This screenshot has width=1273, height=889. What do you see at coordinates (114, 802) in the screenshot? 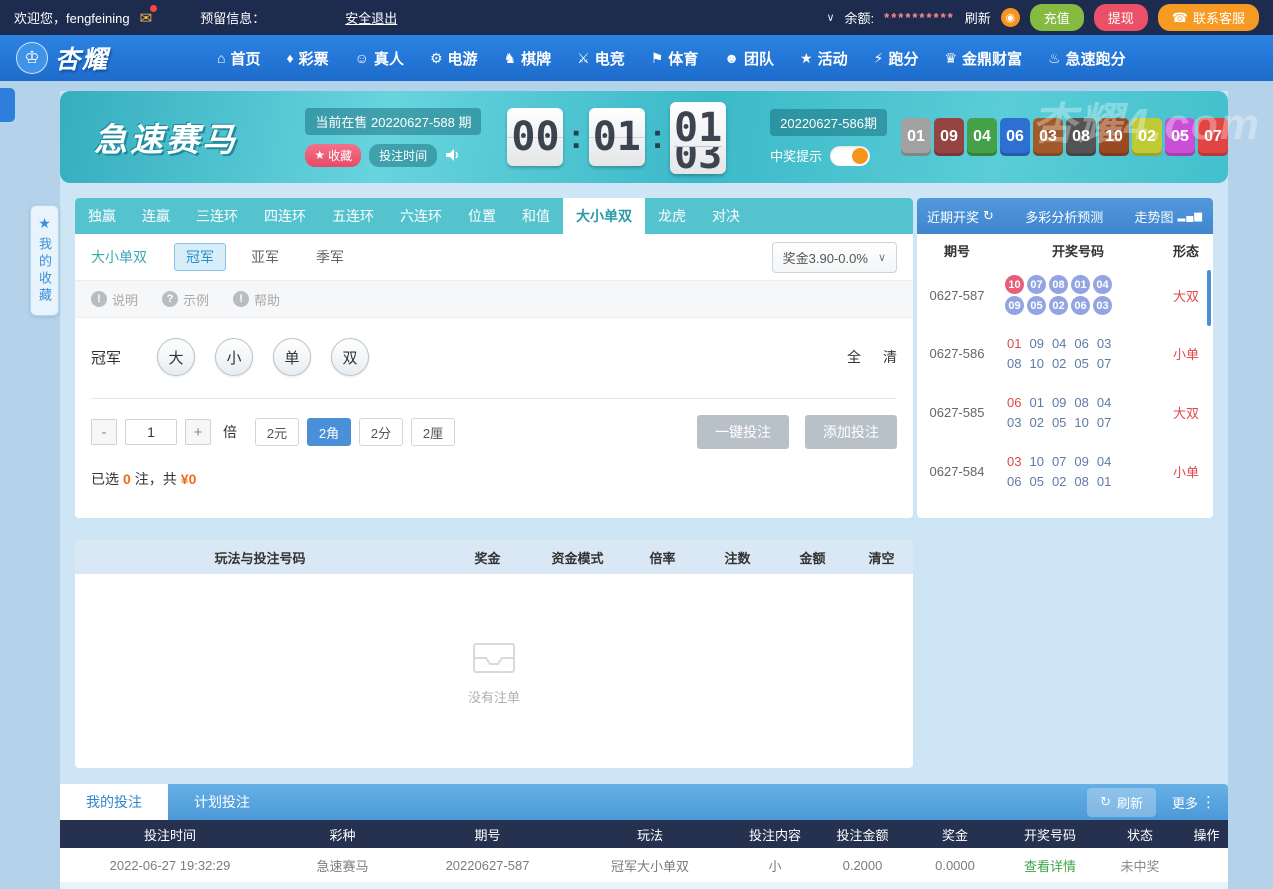
I see `tab-my-bets: 我的投注` at bounding box center [114, 802].